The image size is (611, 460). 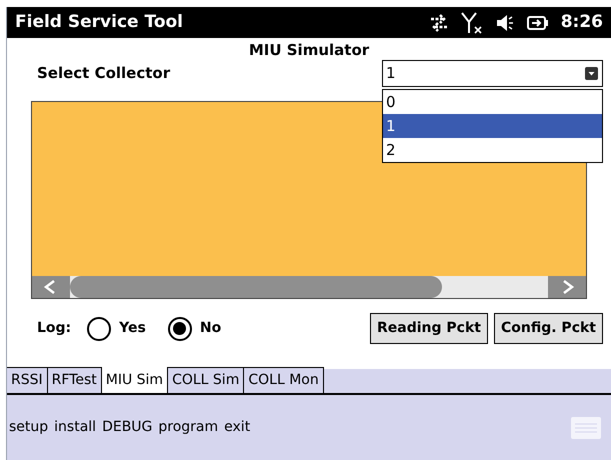 I want to click on tab: RSSI, so click(x=27, y=380).